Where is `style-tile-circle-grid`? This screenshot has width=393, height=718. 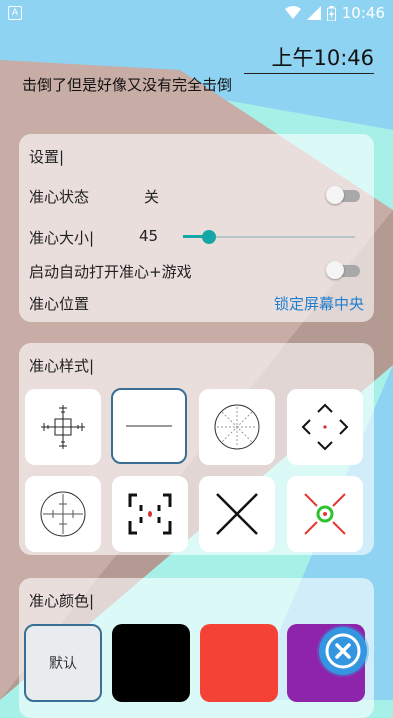
style-tile-circle-grid is located at coordinates (237, 427).